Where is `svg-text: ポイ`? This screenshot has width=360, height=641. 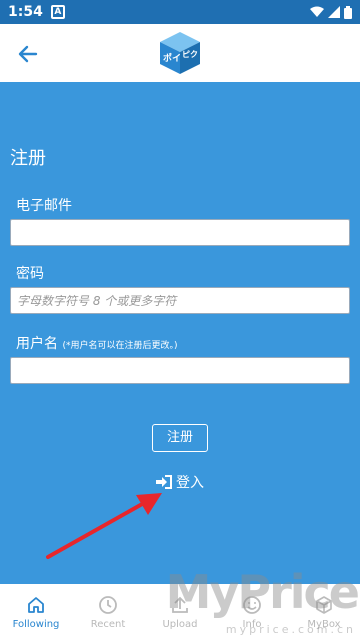
svg-text: ポイ is located at coordinates (172, 58).